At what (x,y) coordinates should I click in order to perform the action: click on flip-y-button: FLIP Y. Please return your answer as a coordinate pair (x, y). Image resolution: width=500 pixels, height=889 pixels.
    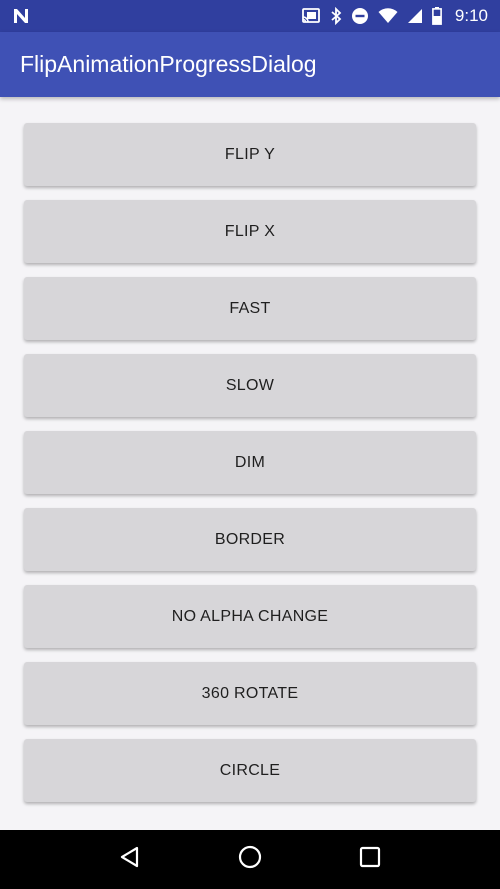
    Looking at the image, I should click on (250, 154).